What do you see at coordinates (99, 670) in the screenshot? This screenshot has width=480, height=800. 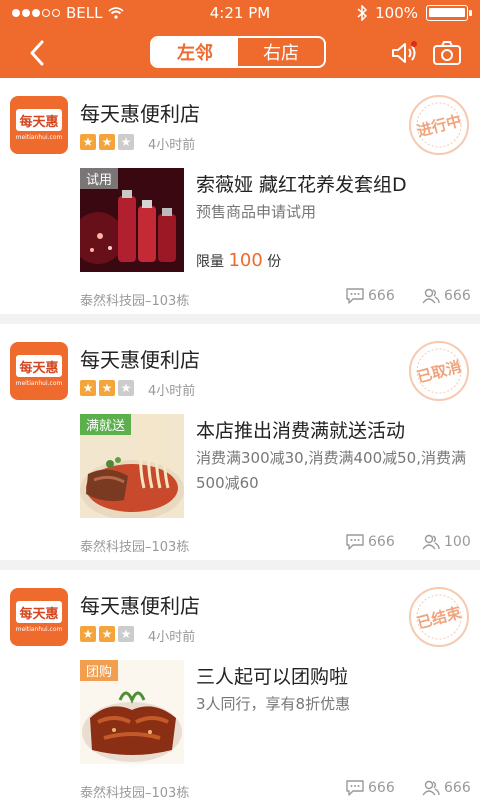 I see `deal-tag: 团购` at bounding box center [99, 670].